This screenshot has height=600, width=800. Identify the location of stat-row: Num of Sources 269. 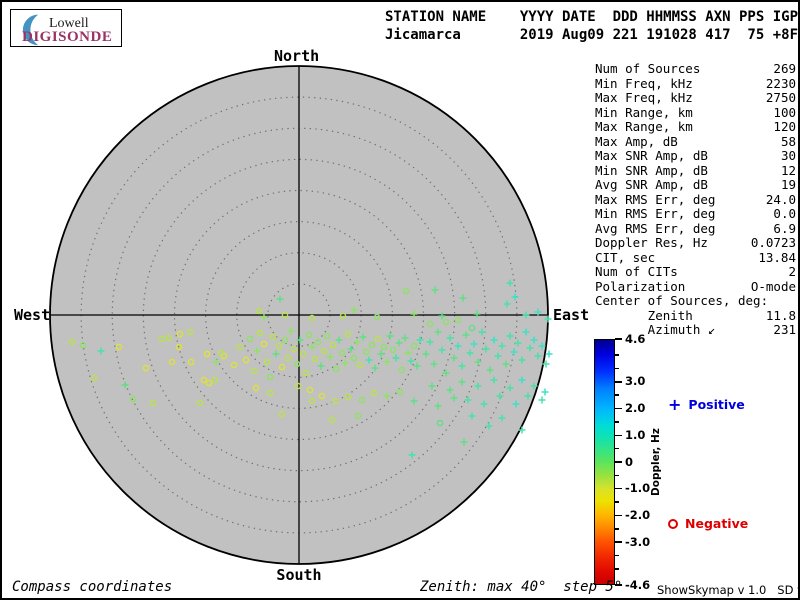
(695, 69).